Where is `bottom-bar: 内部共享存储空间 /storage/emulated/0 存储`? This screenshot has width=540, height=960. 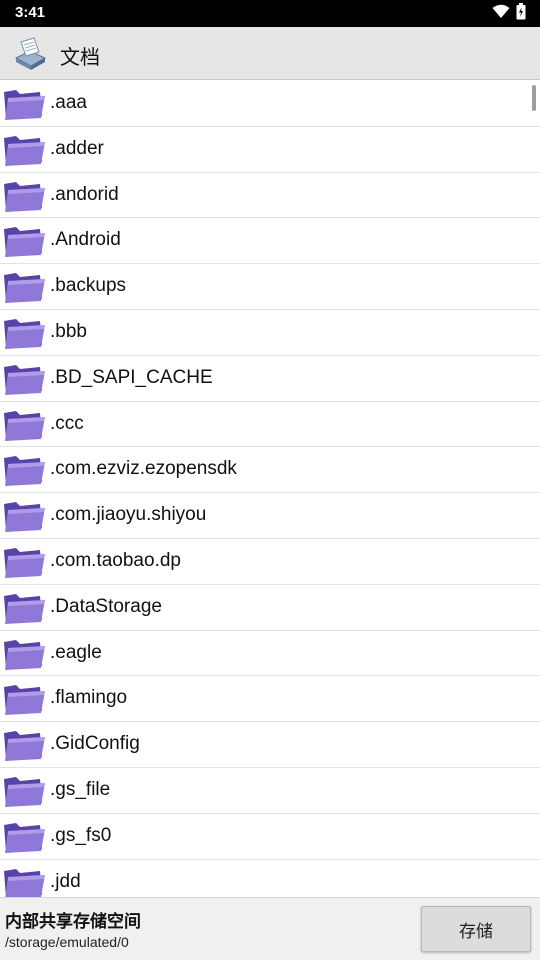 bottom-bar: 内部共享存储空间 /storage/emulated/0 存储 is located at coordinates (270, 928).